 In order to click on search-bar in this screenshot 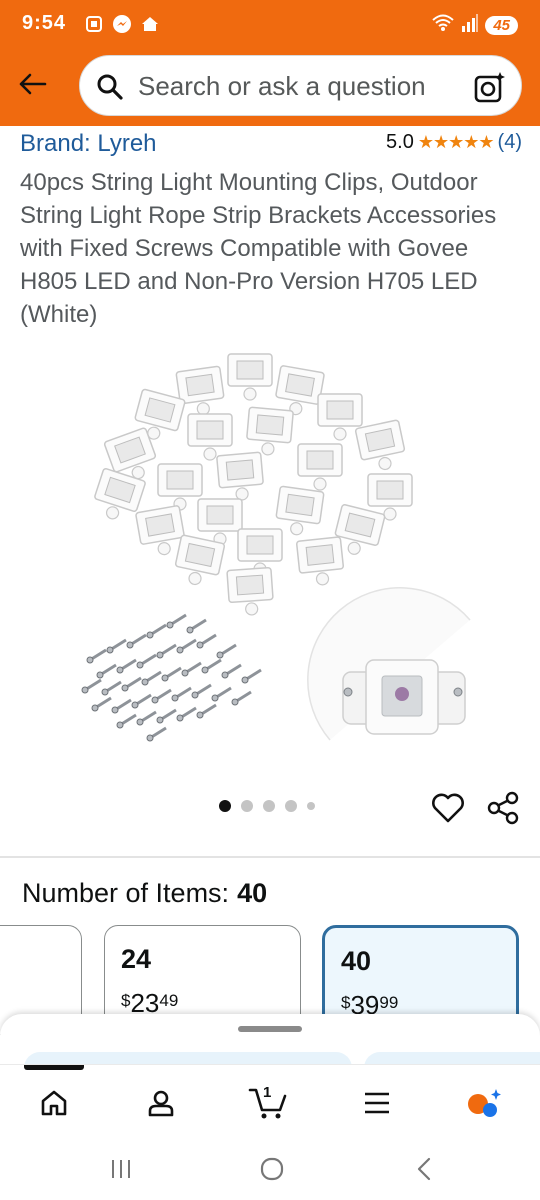, I will do `click(300, 85)`.